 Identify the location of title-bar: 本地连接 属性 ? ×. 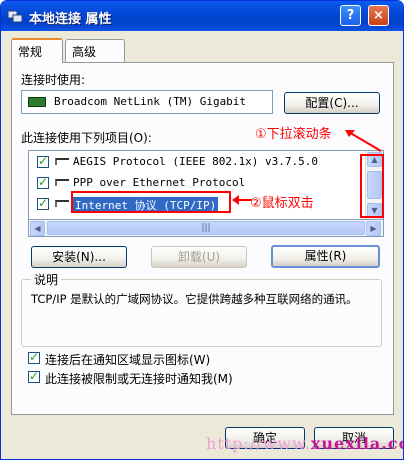
(202, 16).